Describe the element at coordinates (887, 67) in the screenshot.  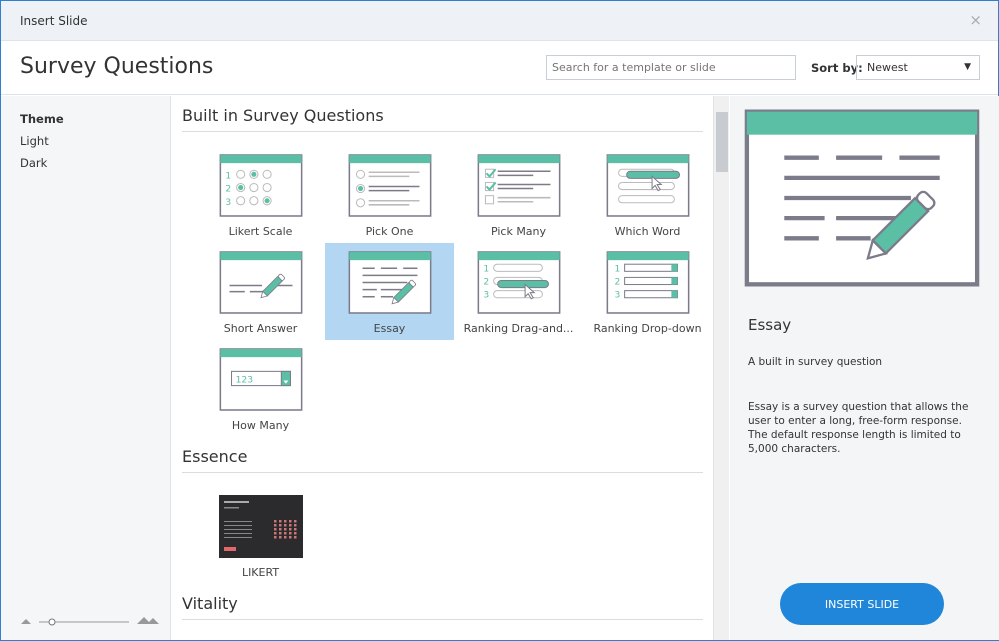
I see `sort-value: Newest` at that location.